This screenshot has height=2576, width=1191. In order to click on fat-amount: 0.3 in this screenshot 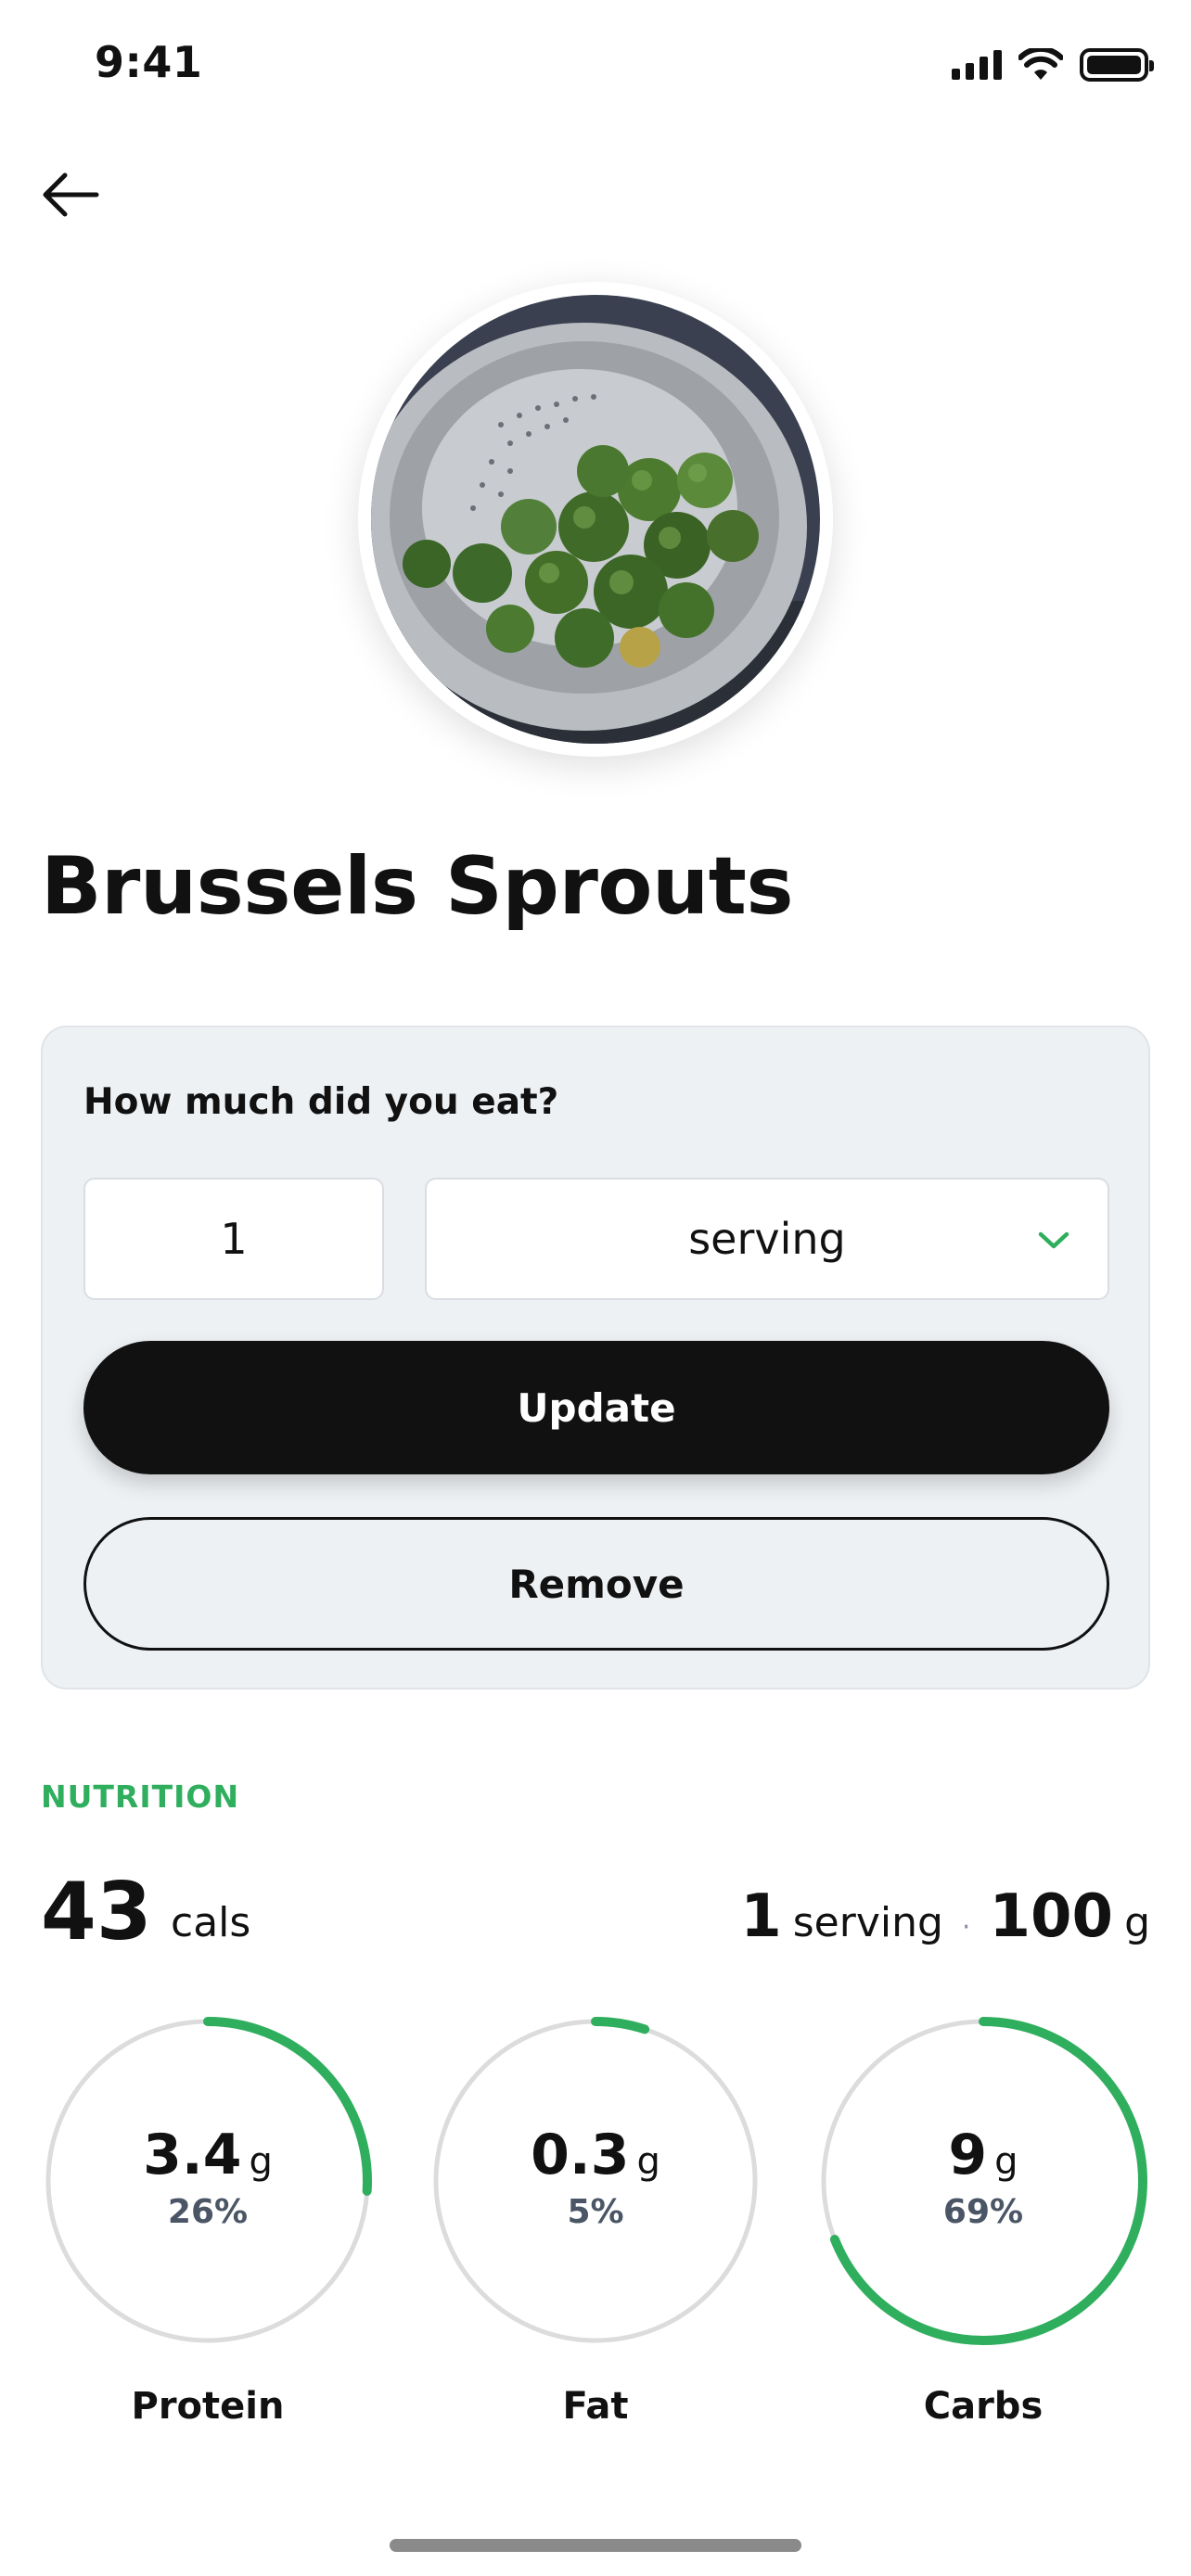, I will do `click(580, 2154)`.